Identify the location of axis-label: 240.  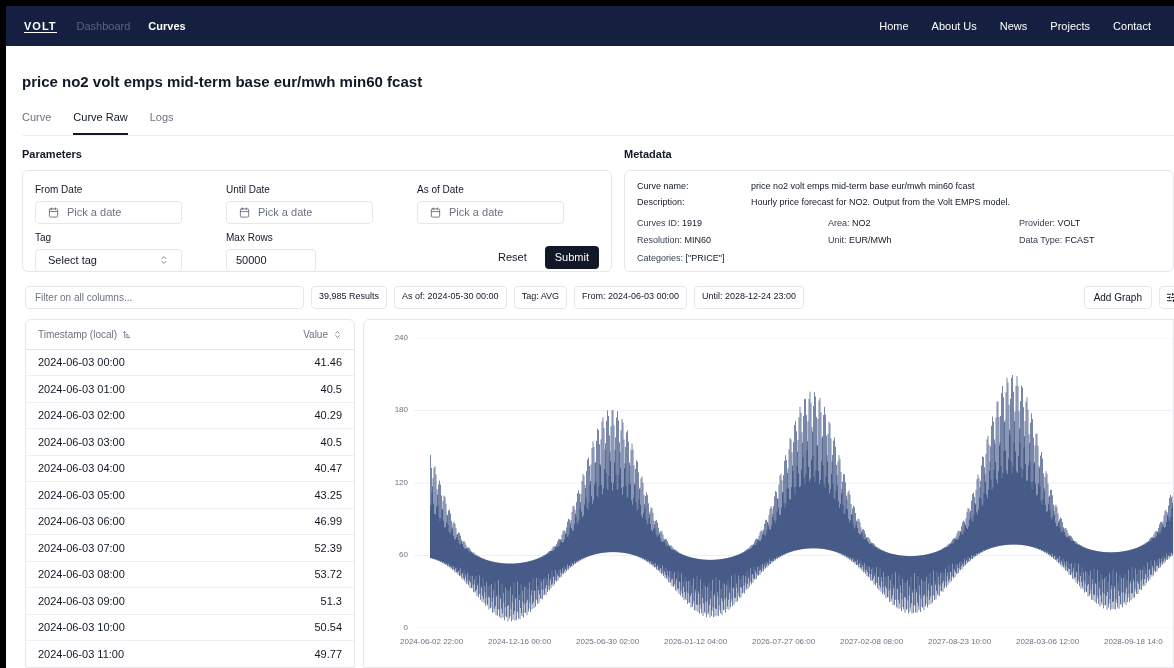
(401, 337).